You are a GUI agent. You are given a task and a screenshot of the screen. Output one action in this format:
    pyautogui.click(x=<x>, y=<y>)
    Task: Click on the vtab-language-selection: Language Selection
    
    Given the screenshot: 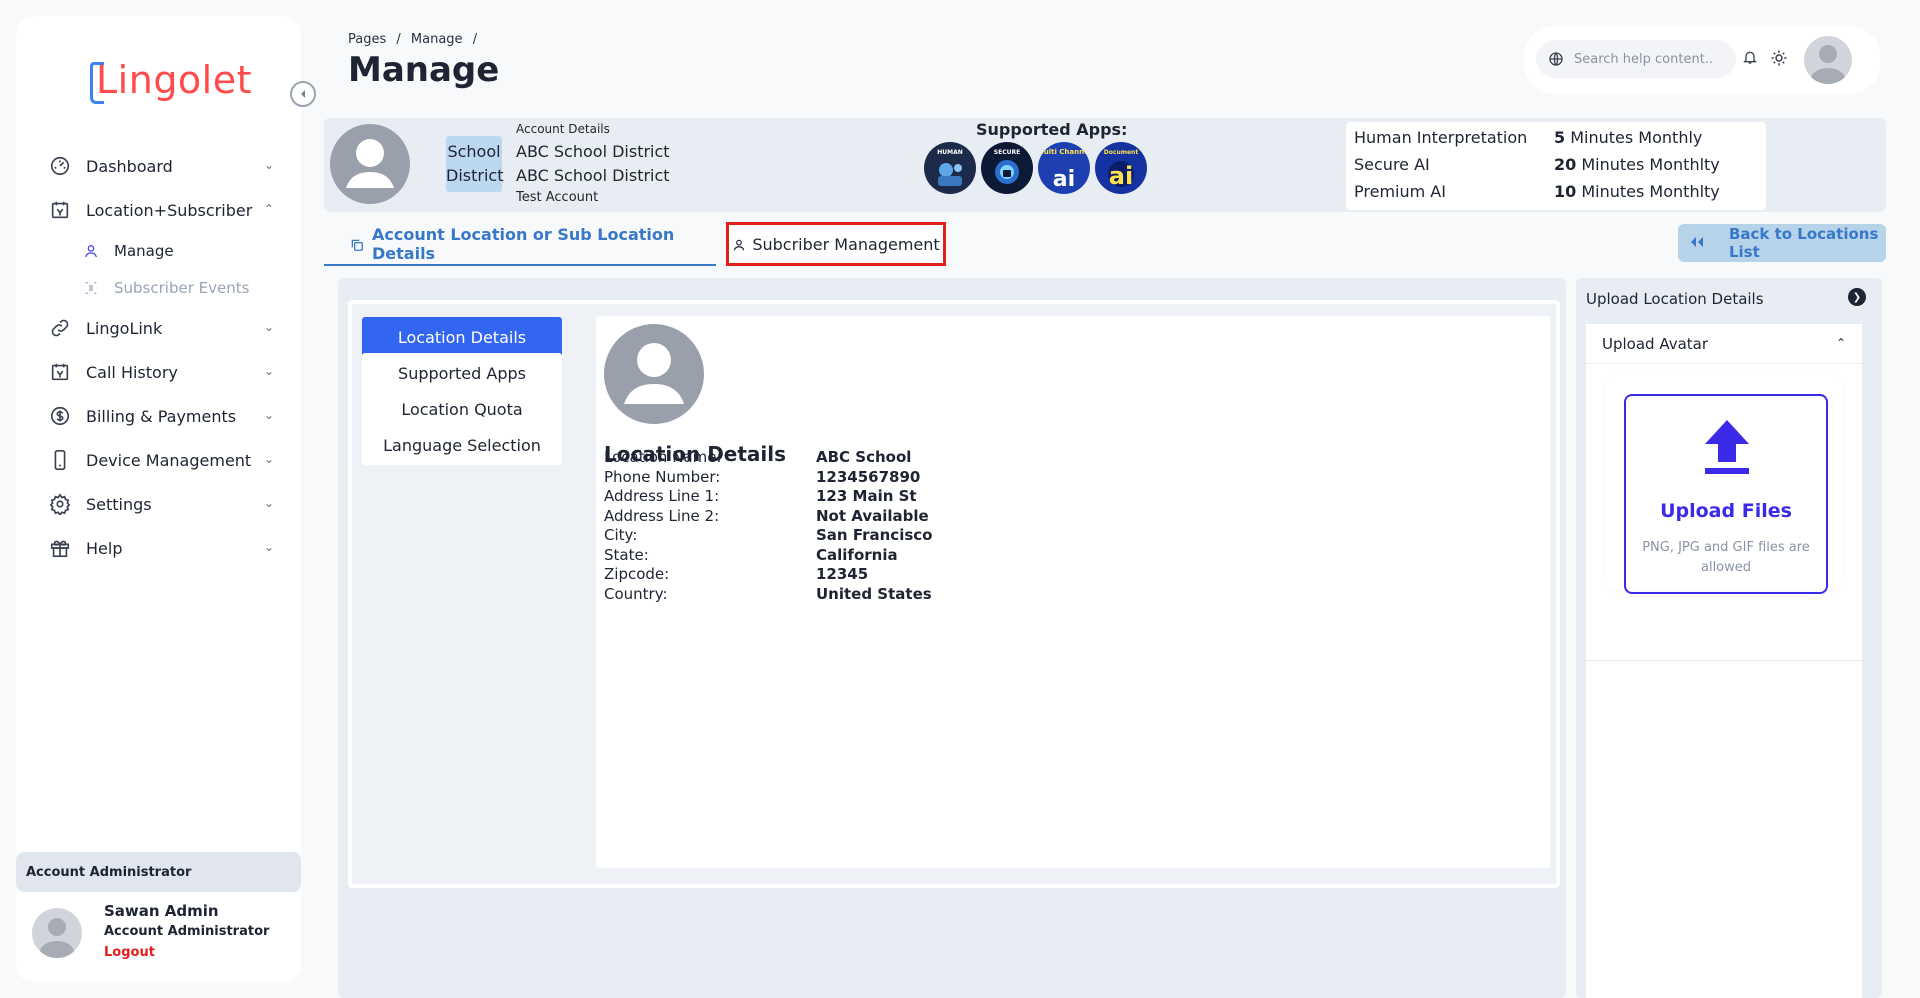 What is the action you would take?
    pyautogui.click(x=462, y=445)
    